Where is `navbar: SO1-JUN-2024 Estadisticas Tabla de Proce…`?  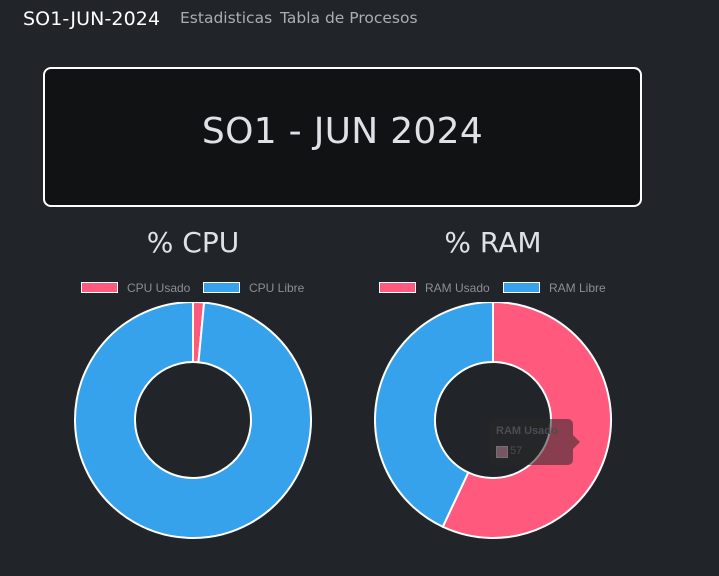
navbar: SO1-JUN-2024 Estadisticas Tabla de Proce… is located at coordinates (359, 19).